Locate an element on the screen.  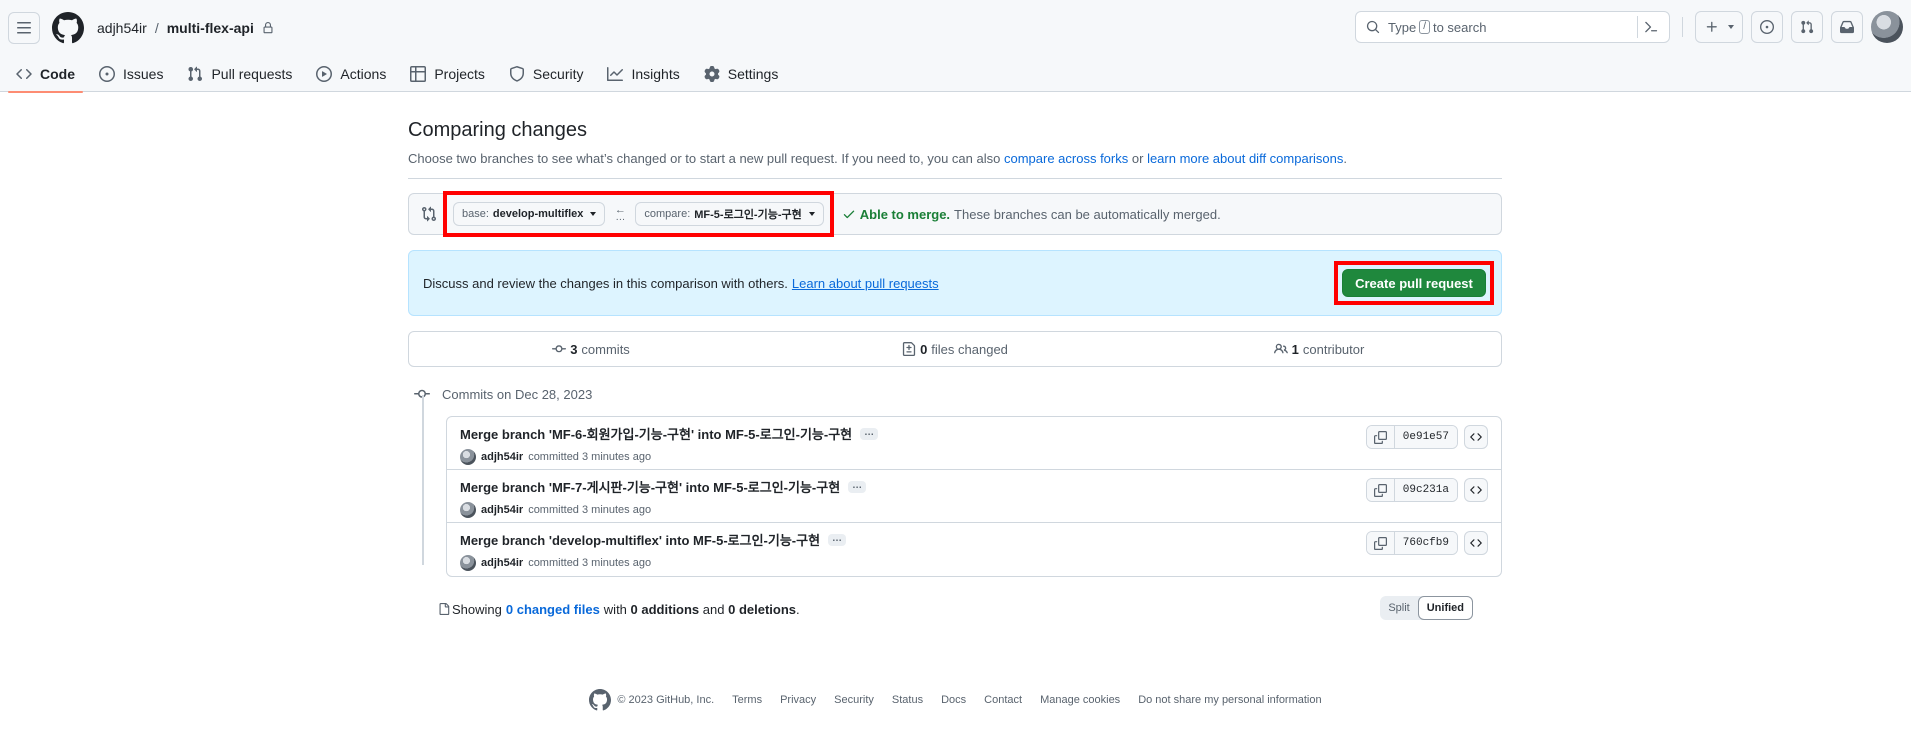
tab-security: Security is located at coordinates (546, 73).